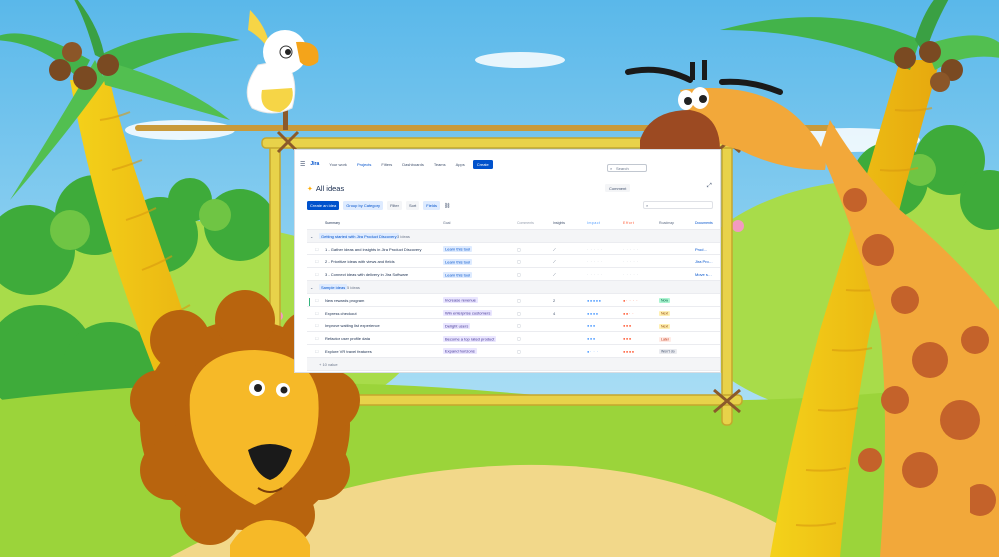  I want to click on nav-dashboards: Dashboards, so click(413, 164).